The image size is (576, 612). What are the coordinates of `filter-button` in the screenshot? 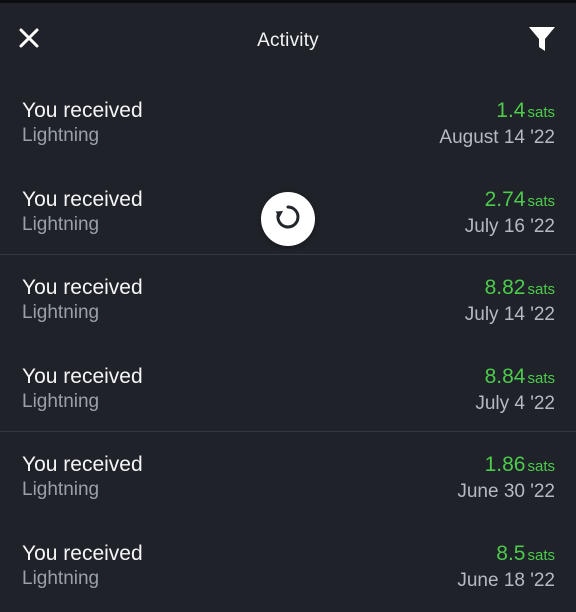 It's located at (542, 41).